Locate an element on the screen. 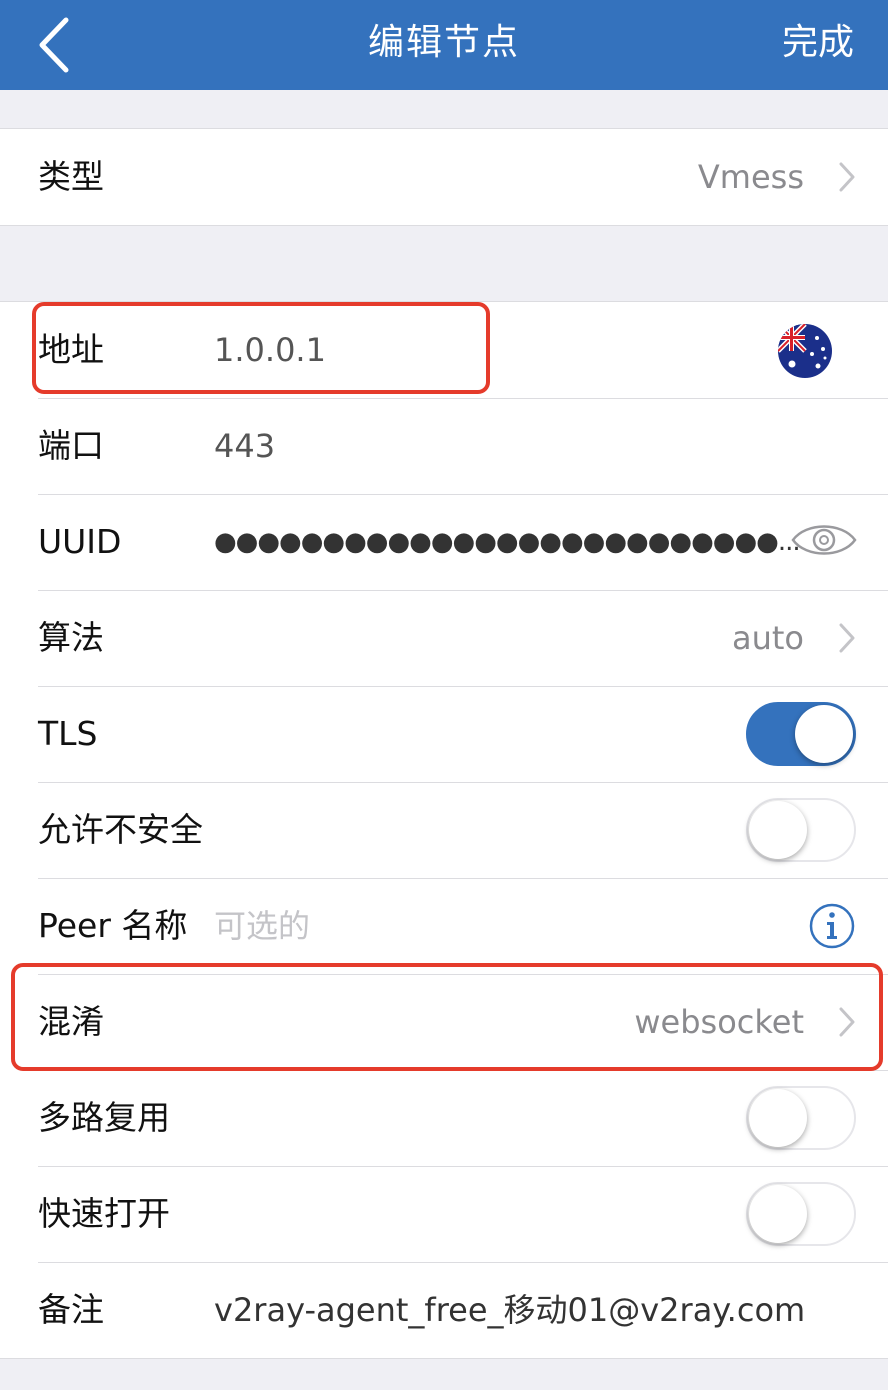 This screenshot has width=888, height=1390. tls-toggle is located at coordinates (801, 734).